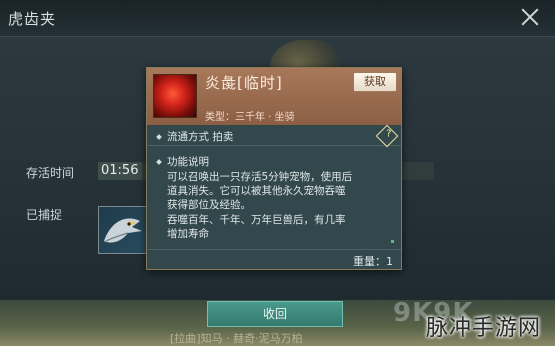 The height and width of the screenshot is (346, 555). Describe the element at coordinates (260, 177) in the screenshot. I see `description-line: 可以召唤出一只存活5分钟宠物，使用后` at that location.